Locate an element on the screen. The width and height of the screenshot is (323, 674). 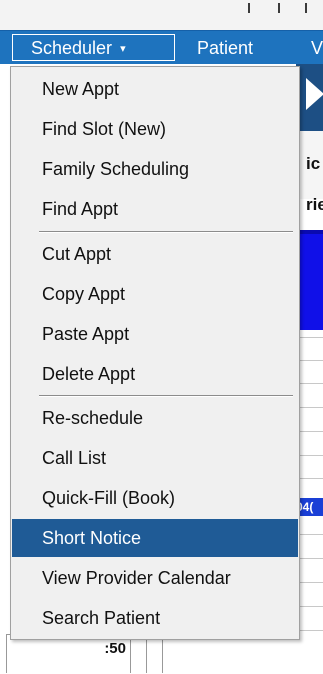
appointment-block is located at coordinates (309, 280).